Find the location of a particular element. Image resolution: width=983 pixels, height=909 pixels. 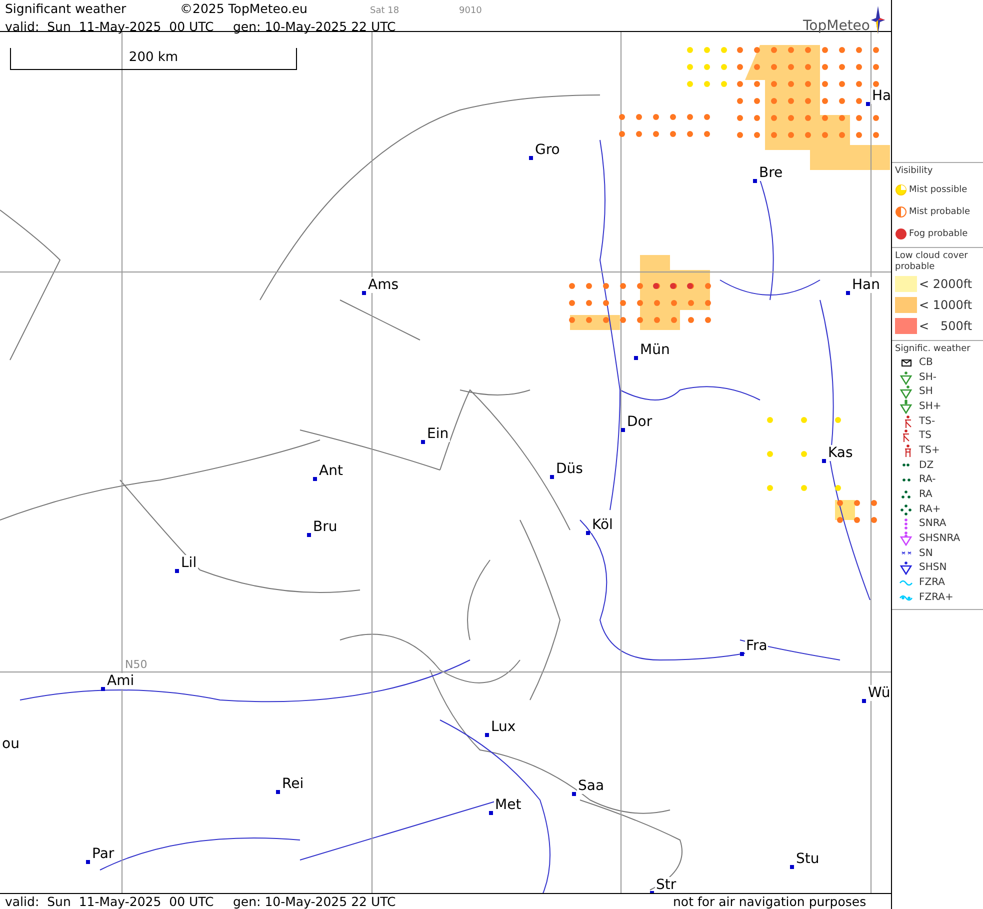

legend-label: SN is located at coordinates (926, 553).